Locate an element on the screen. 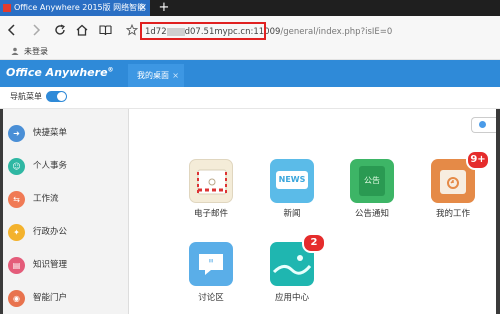 Image resolution: width=500 pixels, height=315 pixels. forward-arrow-icon is located at coordinates (37, 30).